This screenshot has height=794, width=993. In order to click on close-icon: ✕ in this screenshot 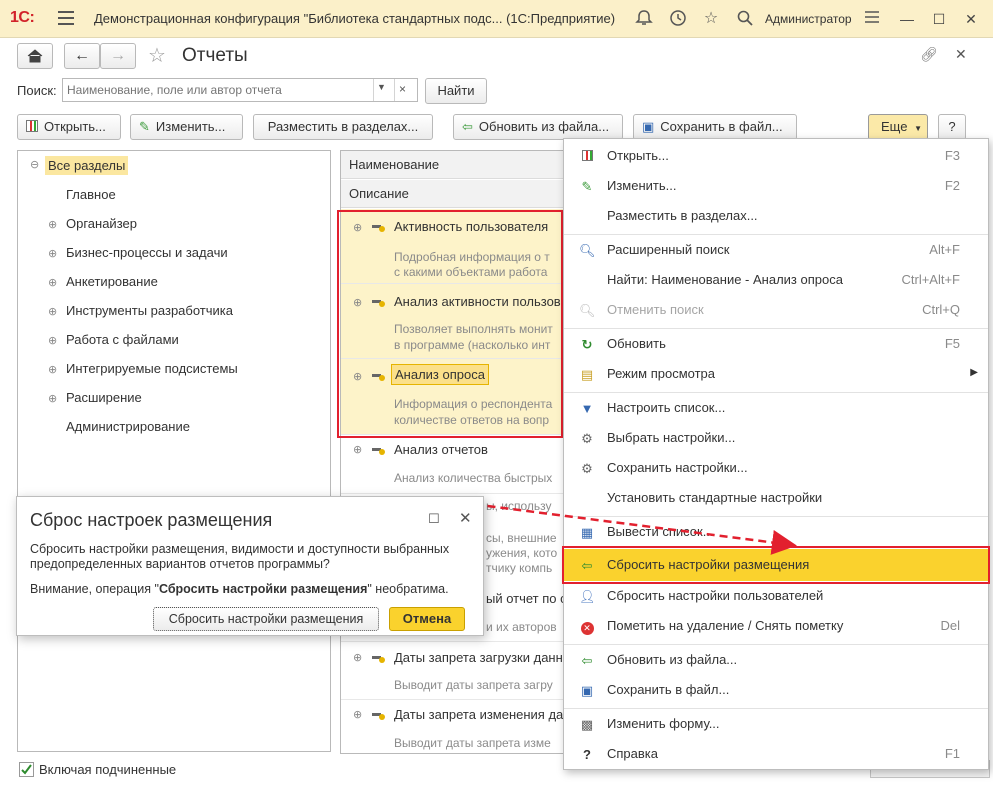, I will do `click(465, 518)`.